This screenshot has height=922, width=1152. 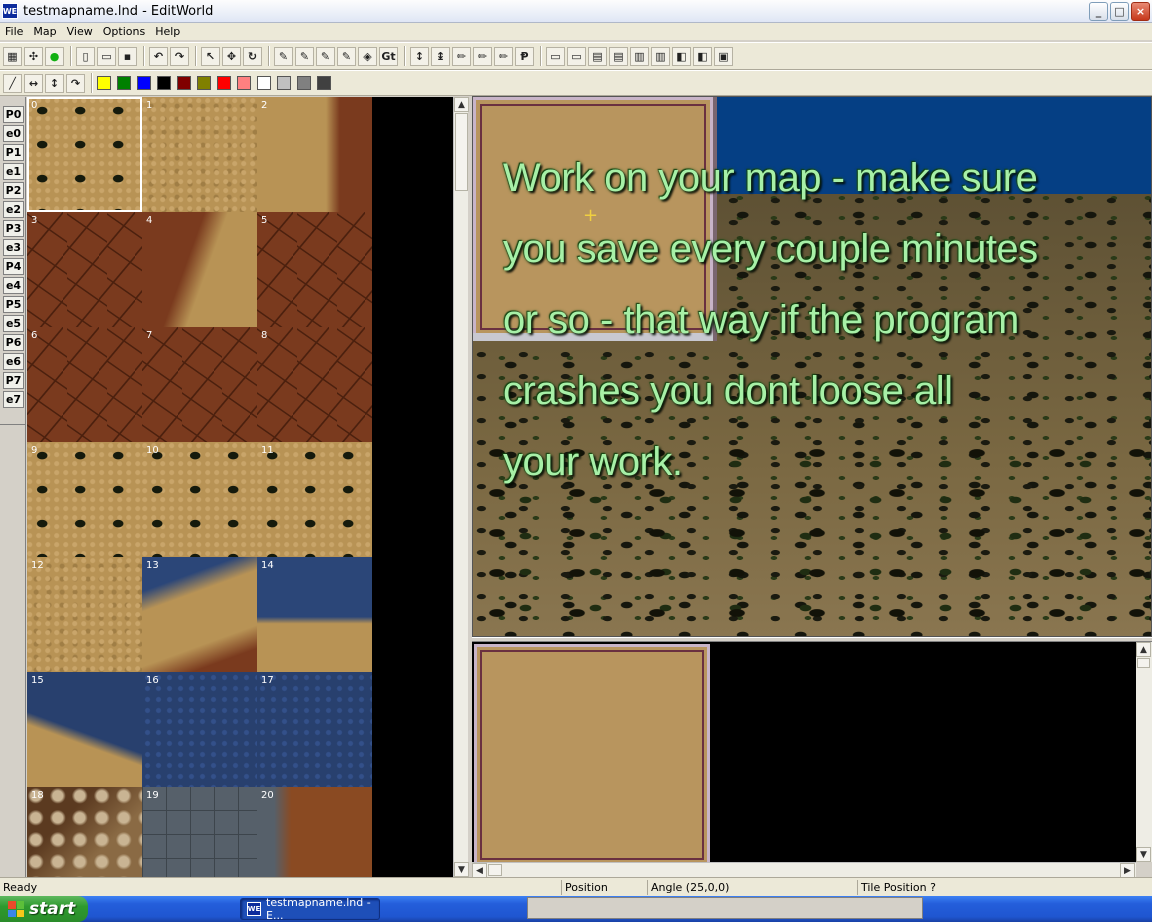 What do you see at coordinates (13, 380) in the screenshot?
I see `layer-tab-p7: P7` at bounding box center [13, 380].